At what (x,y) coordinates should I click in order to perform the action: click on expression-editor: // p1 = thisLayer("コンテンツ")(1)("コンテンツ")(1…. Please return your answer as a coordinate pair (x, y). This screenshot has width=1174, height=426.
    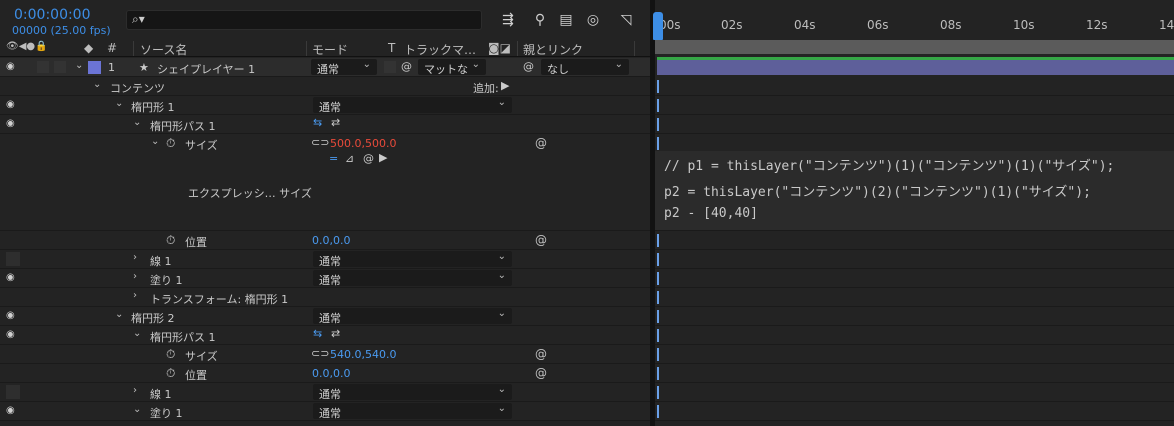
    Looking at the image, I should click on (914, 191).